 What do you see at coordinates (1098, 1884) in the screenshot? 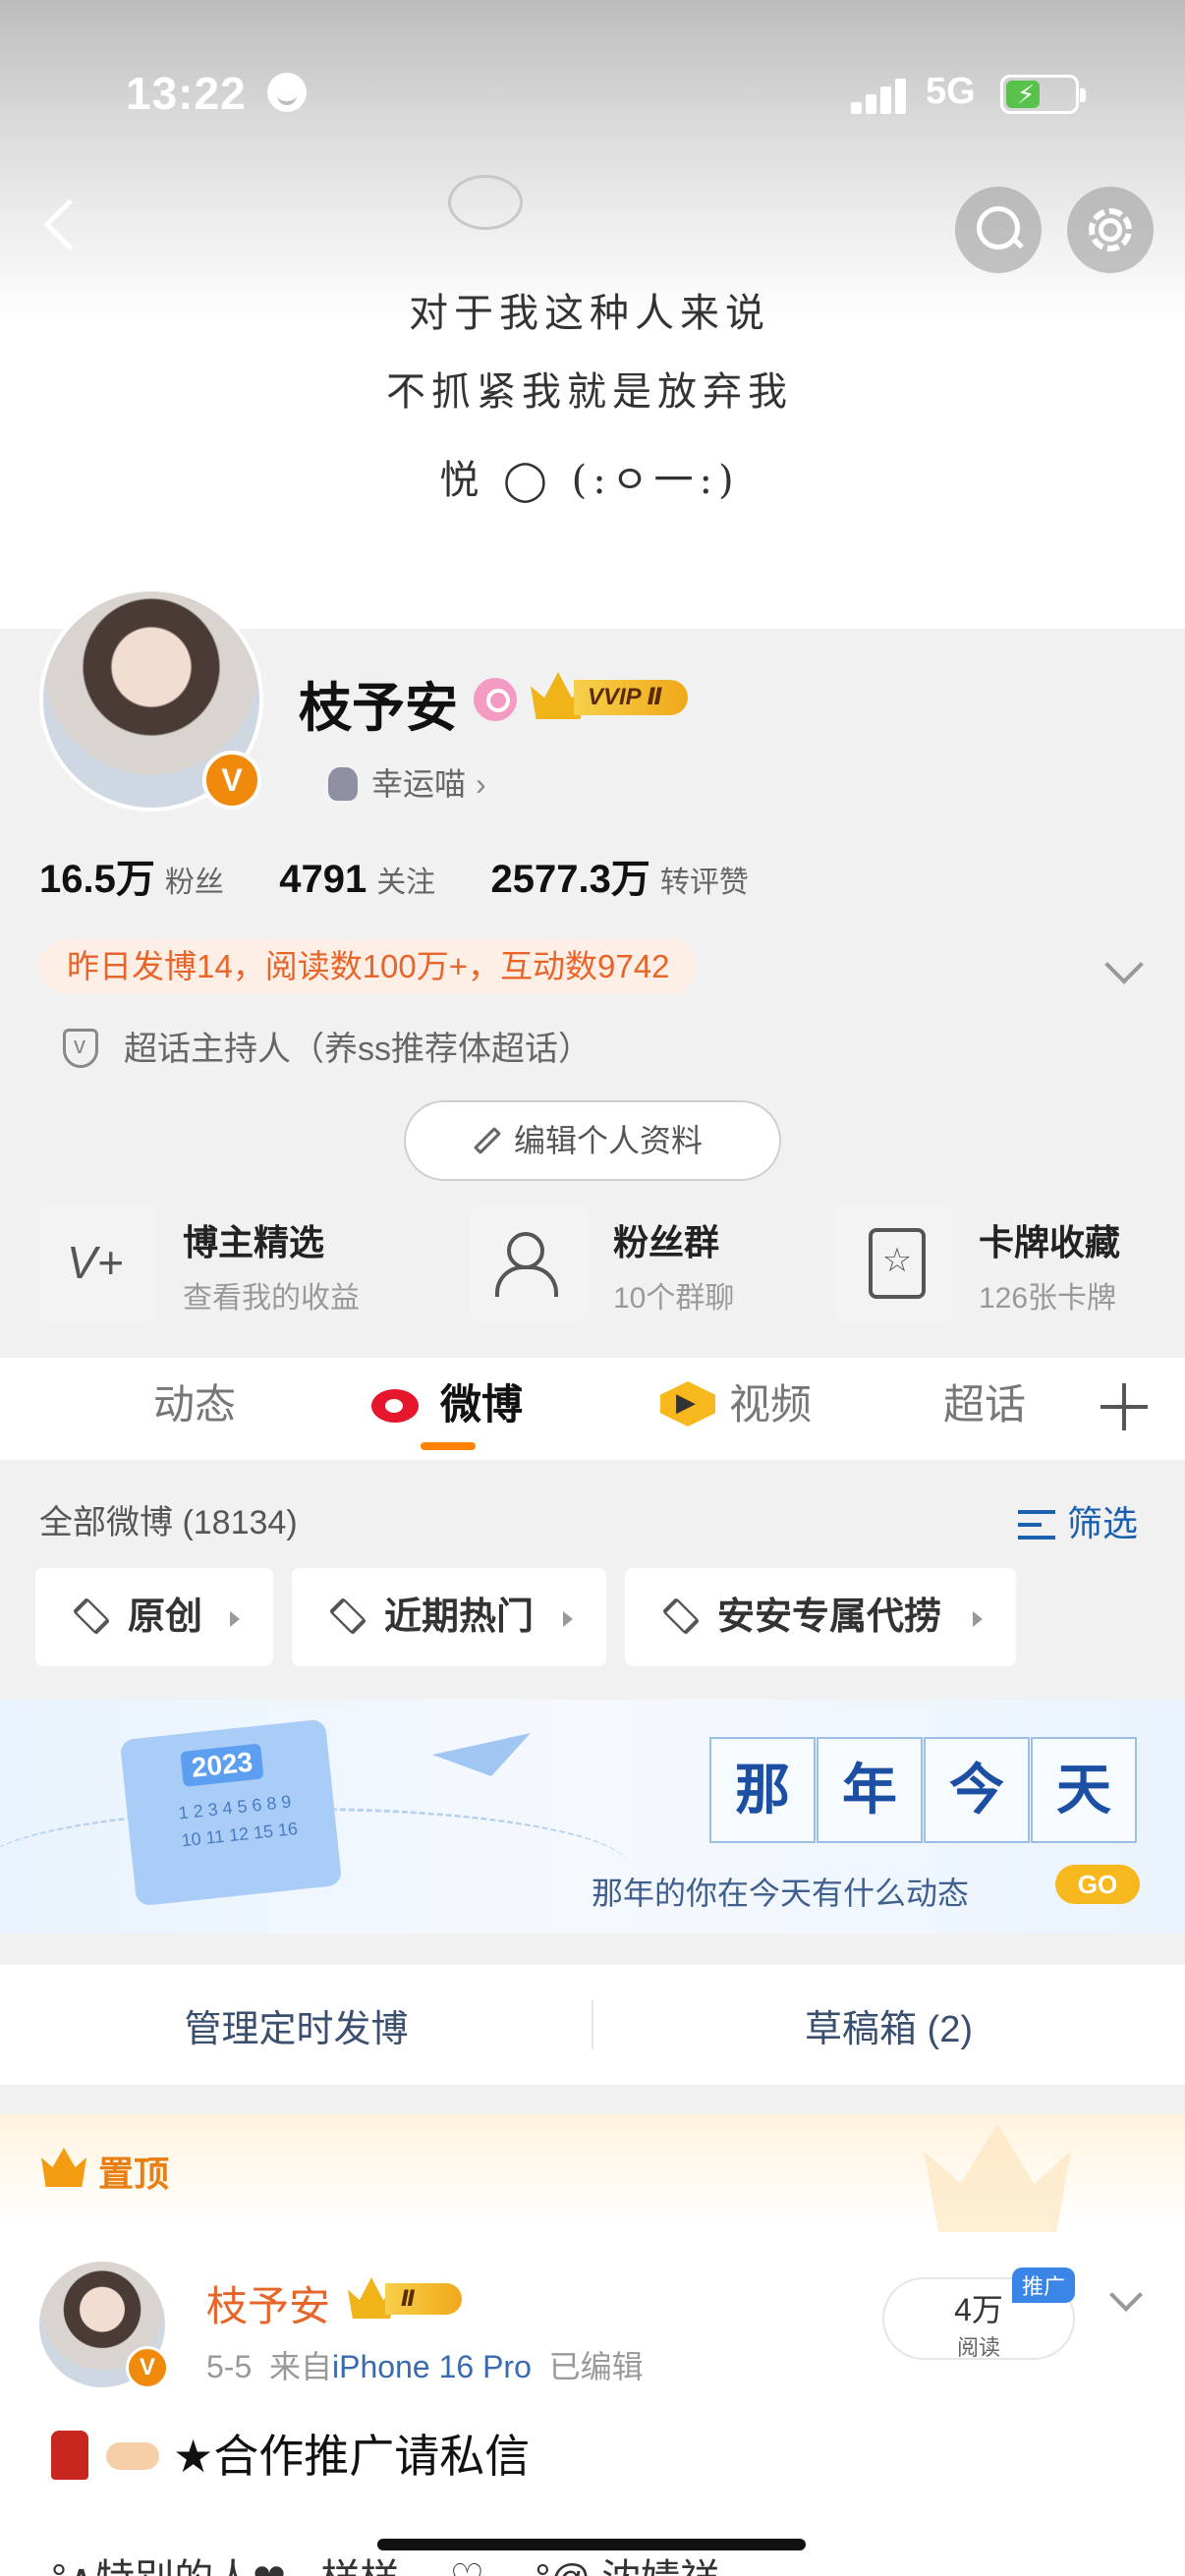
I see `banner-go-button: GO` at bounding box center [1098, 1884].